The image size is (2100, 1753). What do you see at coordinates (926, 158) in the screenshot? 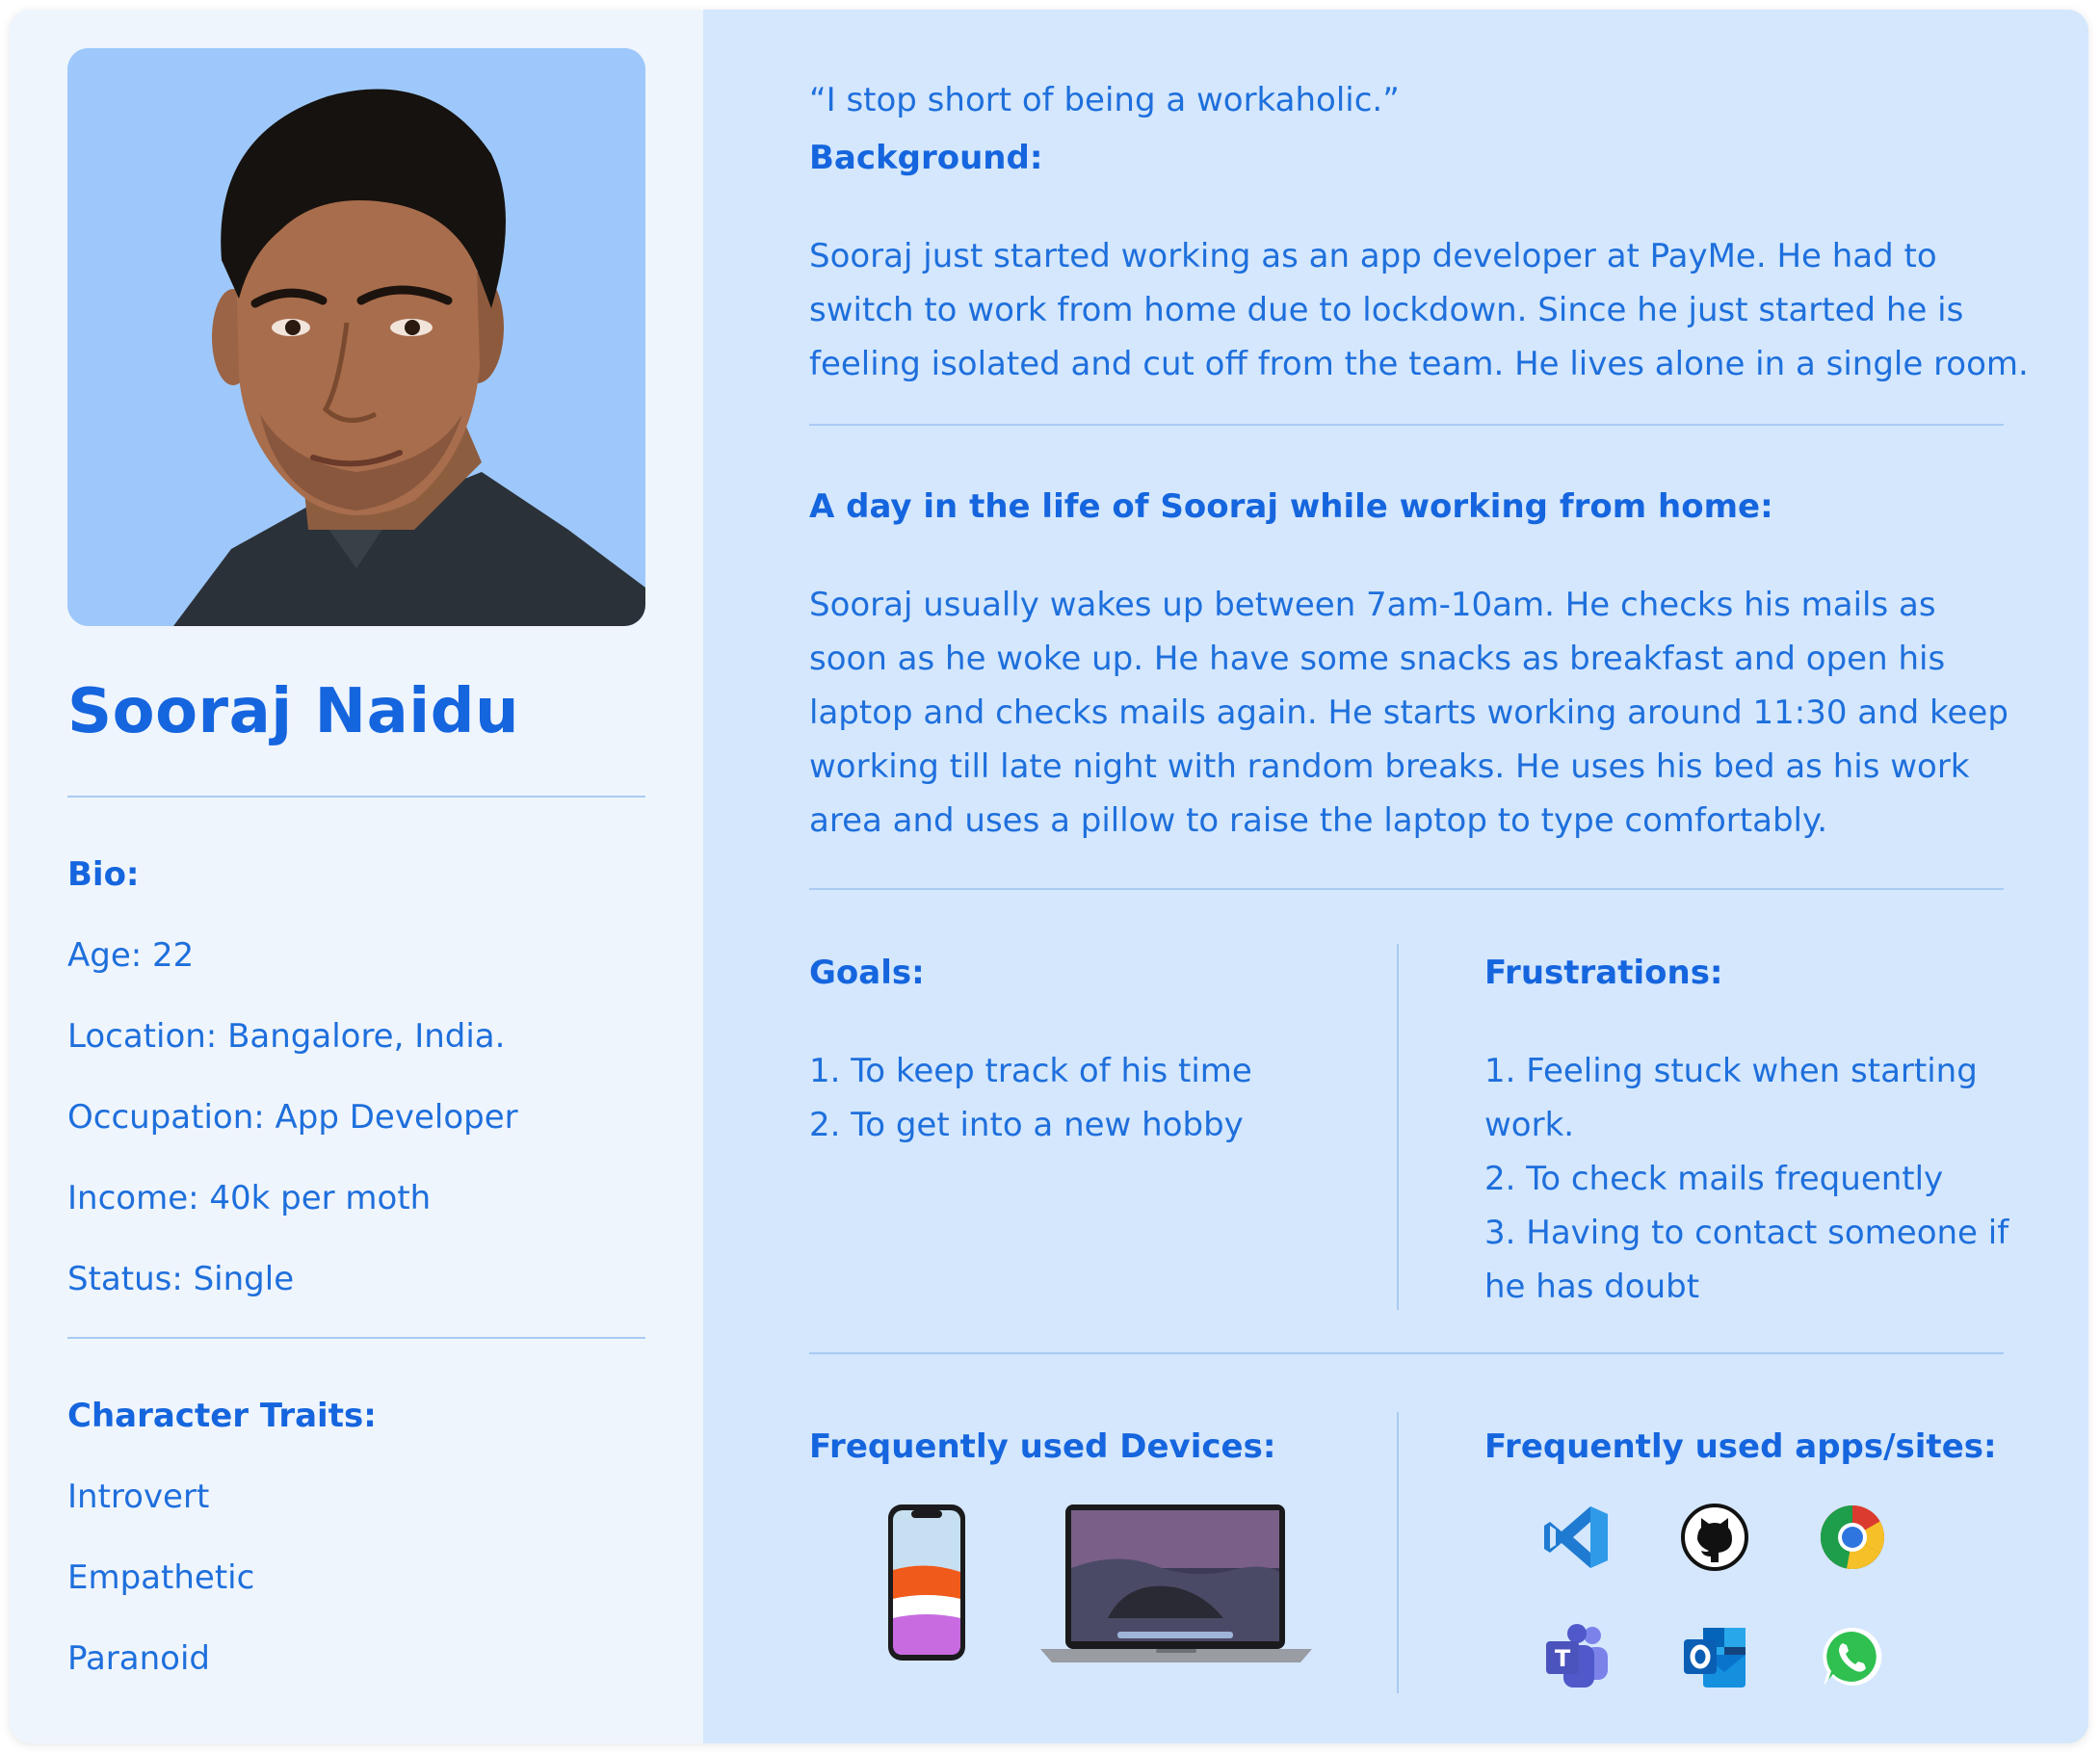
I see `background-heading: Background:` at bounding box center [926, 158].